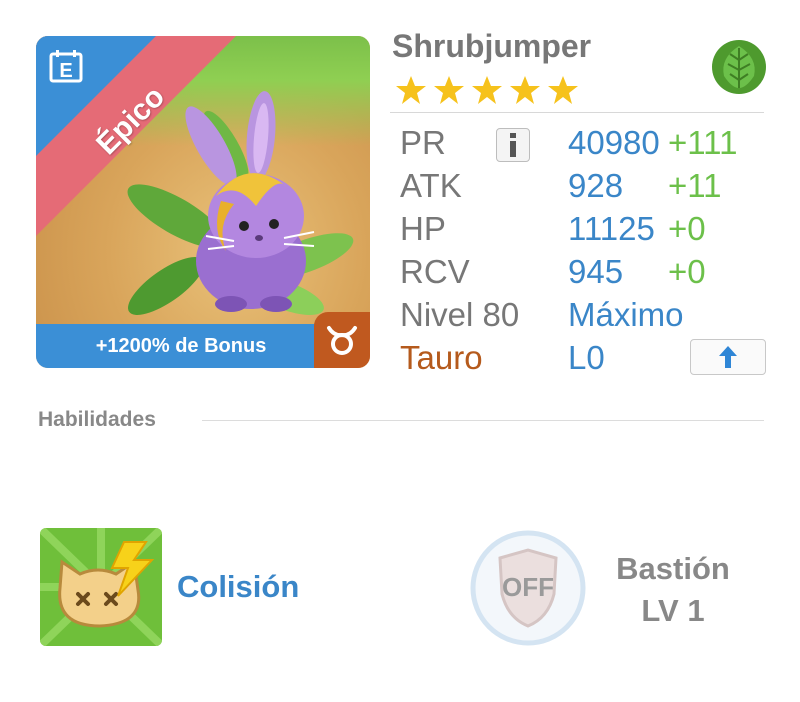 The image size is (800, 702). Describe the element at coordinates (673, 590) in the screenshot. I see `leader-skill: Bastión LV 1` at that location.